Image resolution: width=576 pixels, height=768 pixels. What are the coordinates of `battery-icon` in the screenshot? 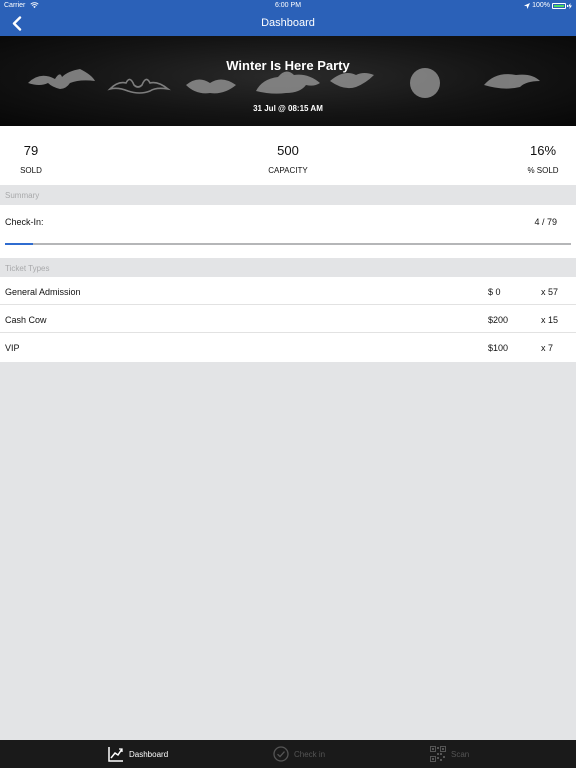 It's located at (560, 5).